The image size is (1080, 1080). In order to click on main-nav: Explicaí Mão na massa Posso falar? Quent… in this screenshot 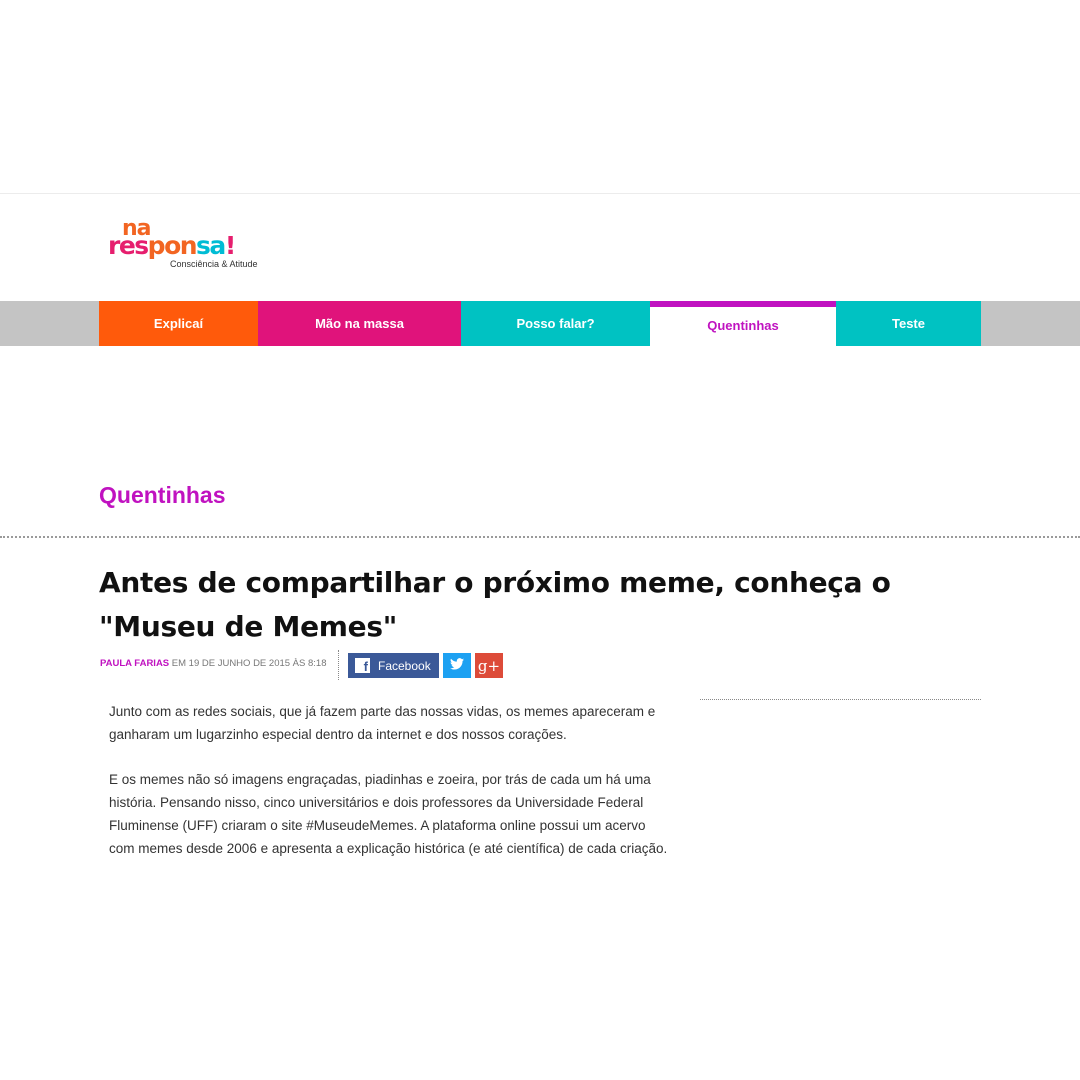, I will do `click(540, 323)`.